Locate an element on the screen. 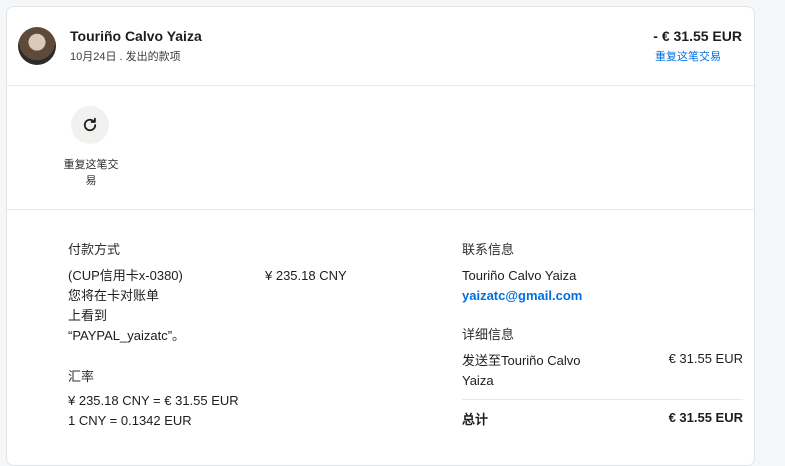 The image size is (785, 466). total-row: 总计 € 31.55 EUR is located at coordinates (602, 420).